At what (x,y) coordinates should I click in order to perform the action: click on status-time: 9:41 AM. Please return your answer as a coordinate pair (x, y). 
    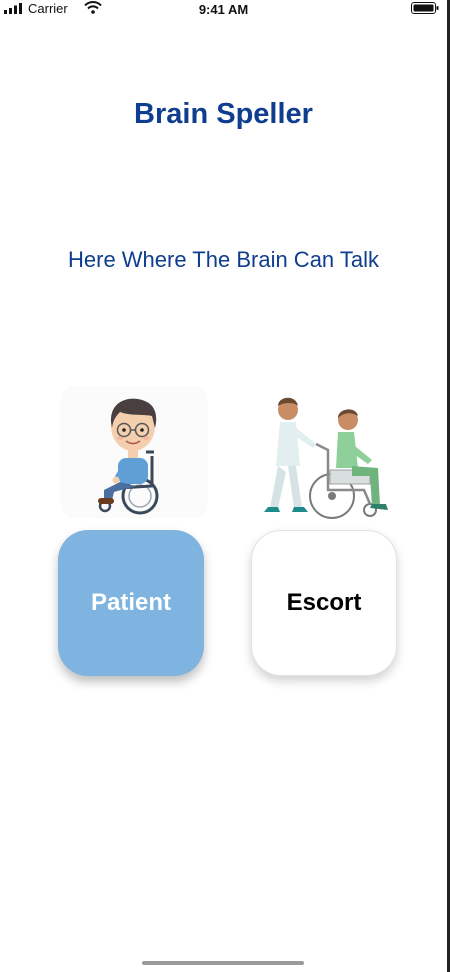
    Looking at the image, I should click on (223, 9).